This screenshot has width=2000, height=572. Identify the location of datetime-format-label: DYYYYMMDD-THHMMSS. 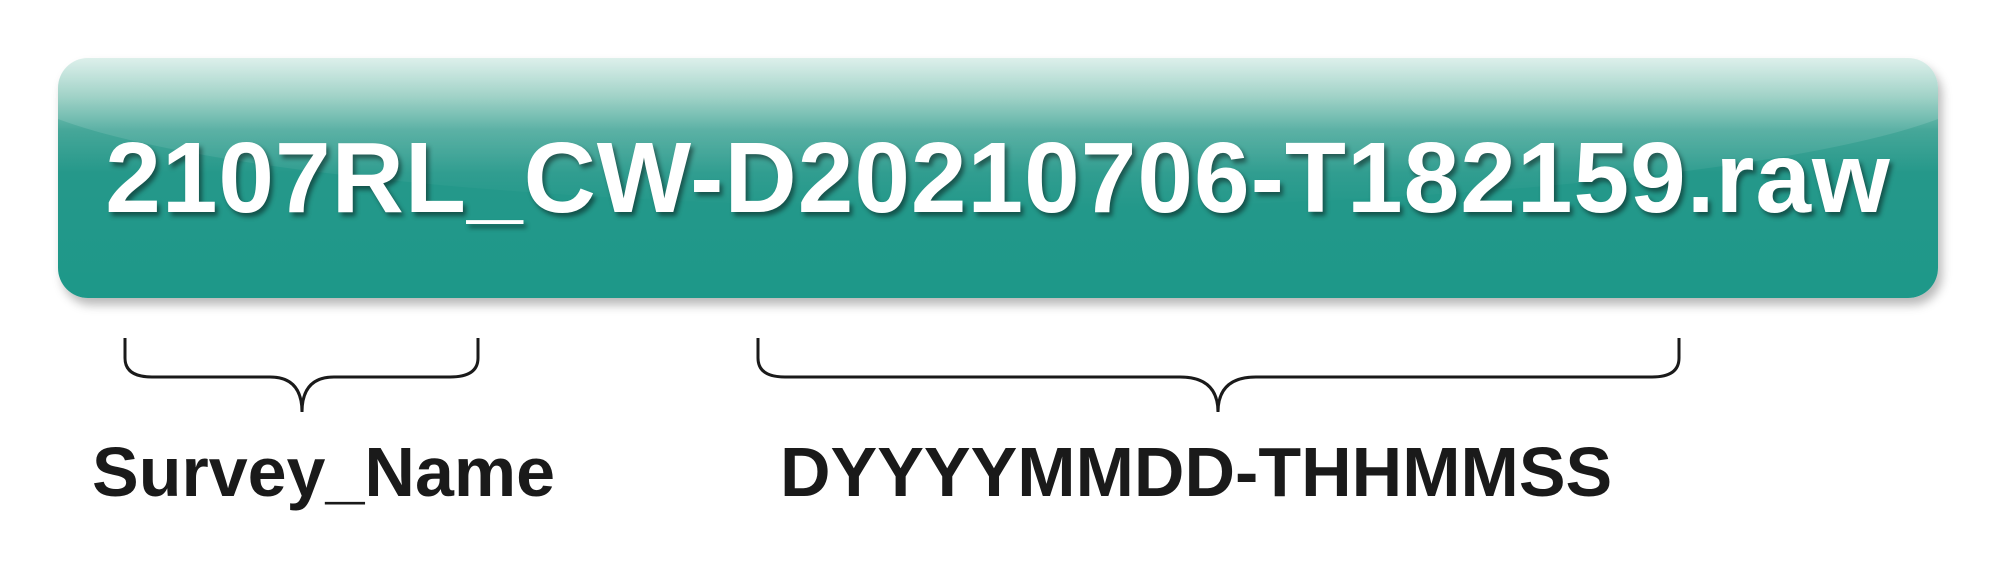
(1196, 472).